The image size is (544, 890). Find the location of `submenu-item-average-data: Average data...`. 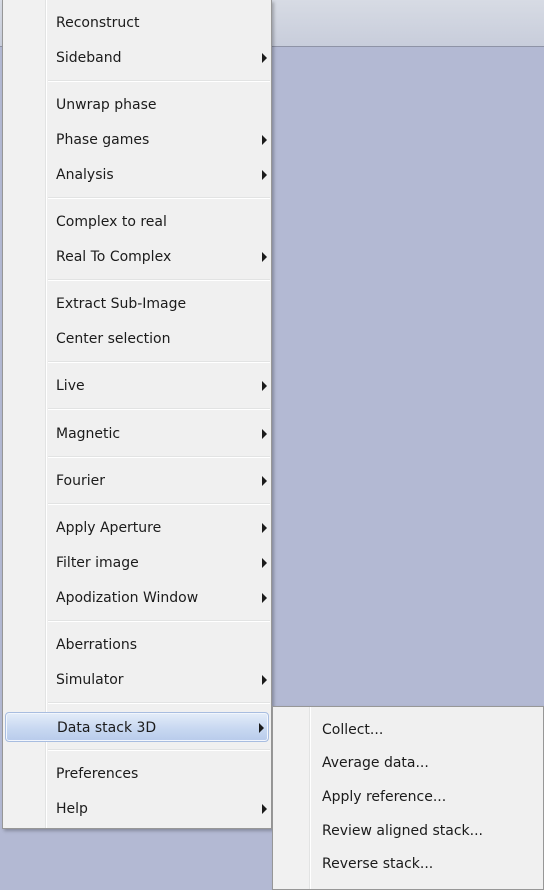

submenu-item-average-data: Average data... is located at coordinates (408, 763).